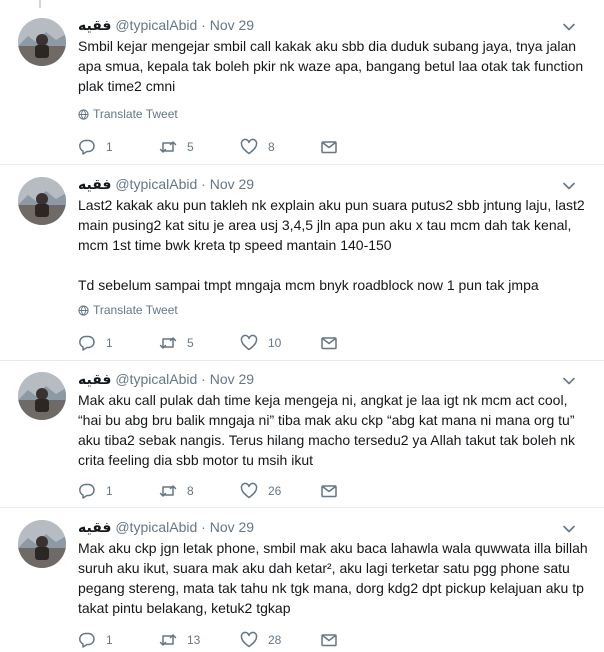  I want to click on like-button: 8, so click(257, 147).